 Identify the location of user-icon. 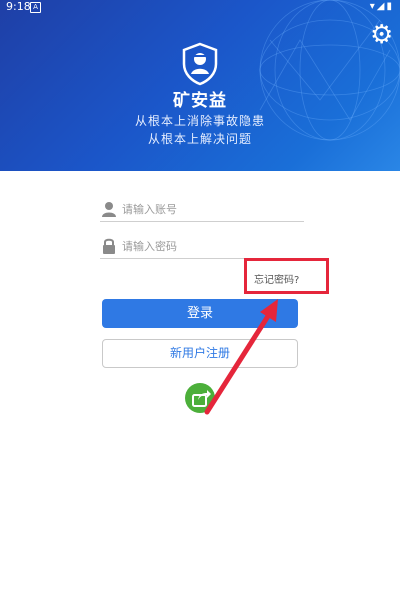
(109, 209).